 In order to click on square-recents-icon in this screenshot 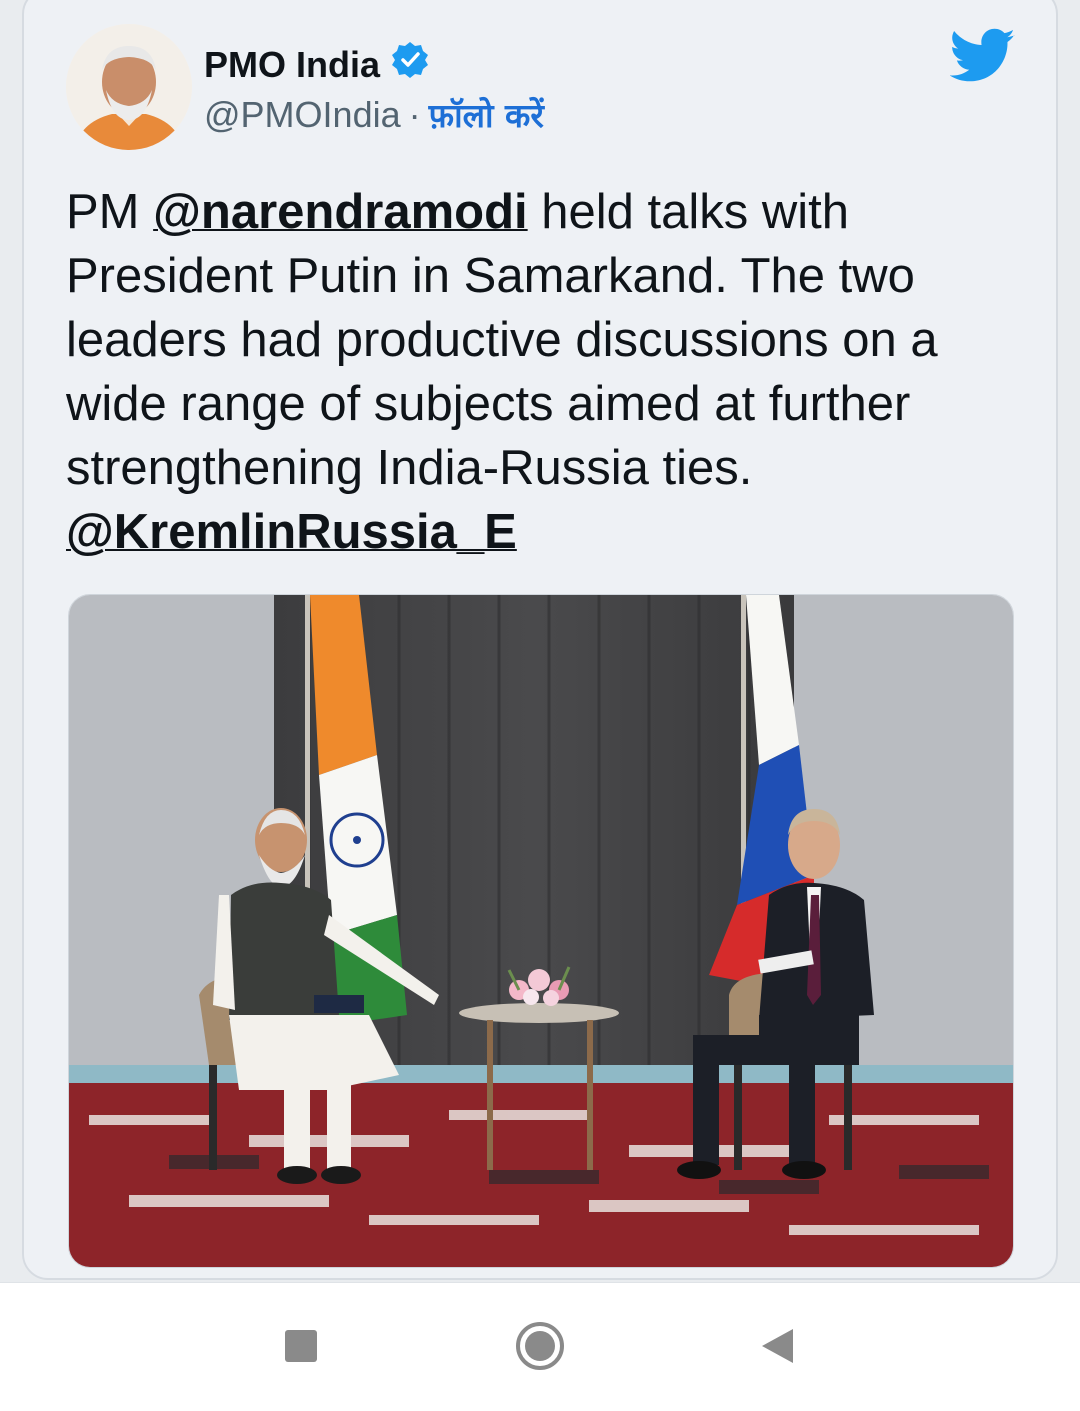, I will do `click(301, 1348)`.